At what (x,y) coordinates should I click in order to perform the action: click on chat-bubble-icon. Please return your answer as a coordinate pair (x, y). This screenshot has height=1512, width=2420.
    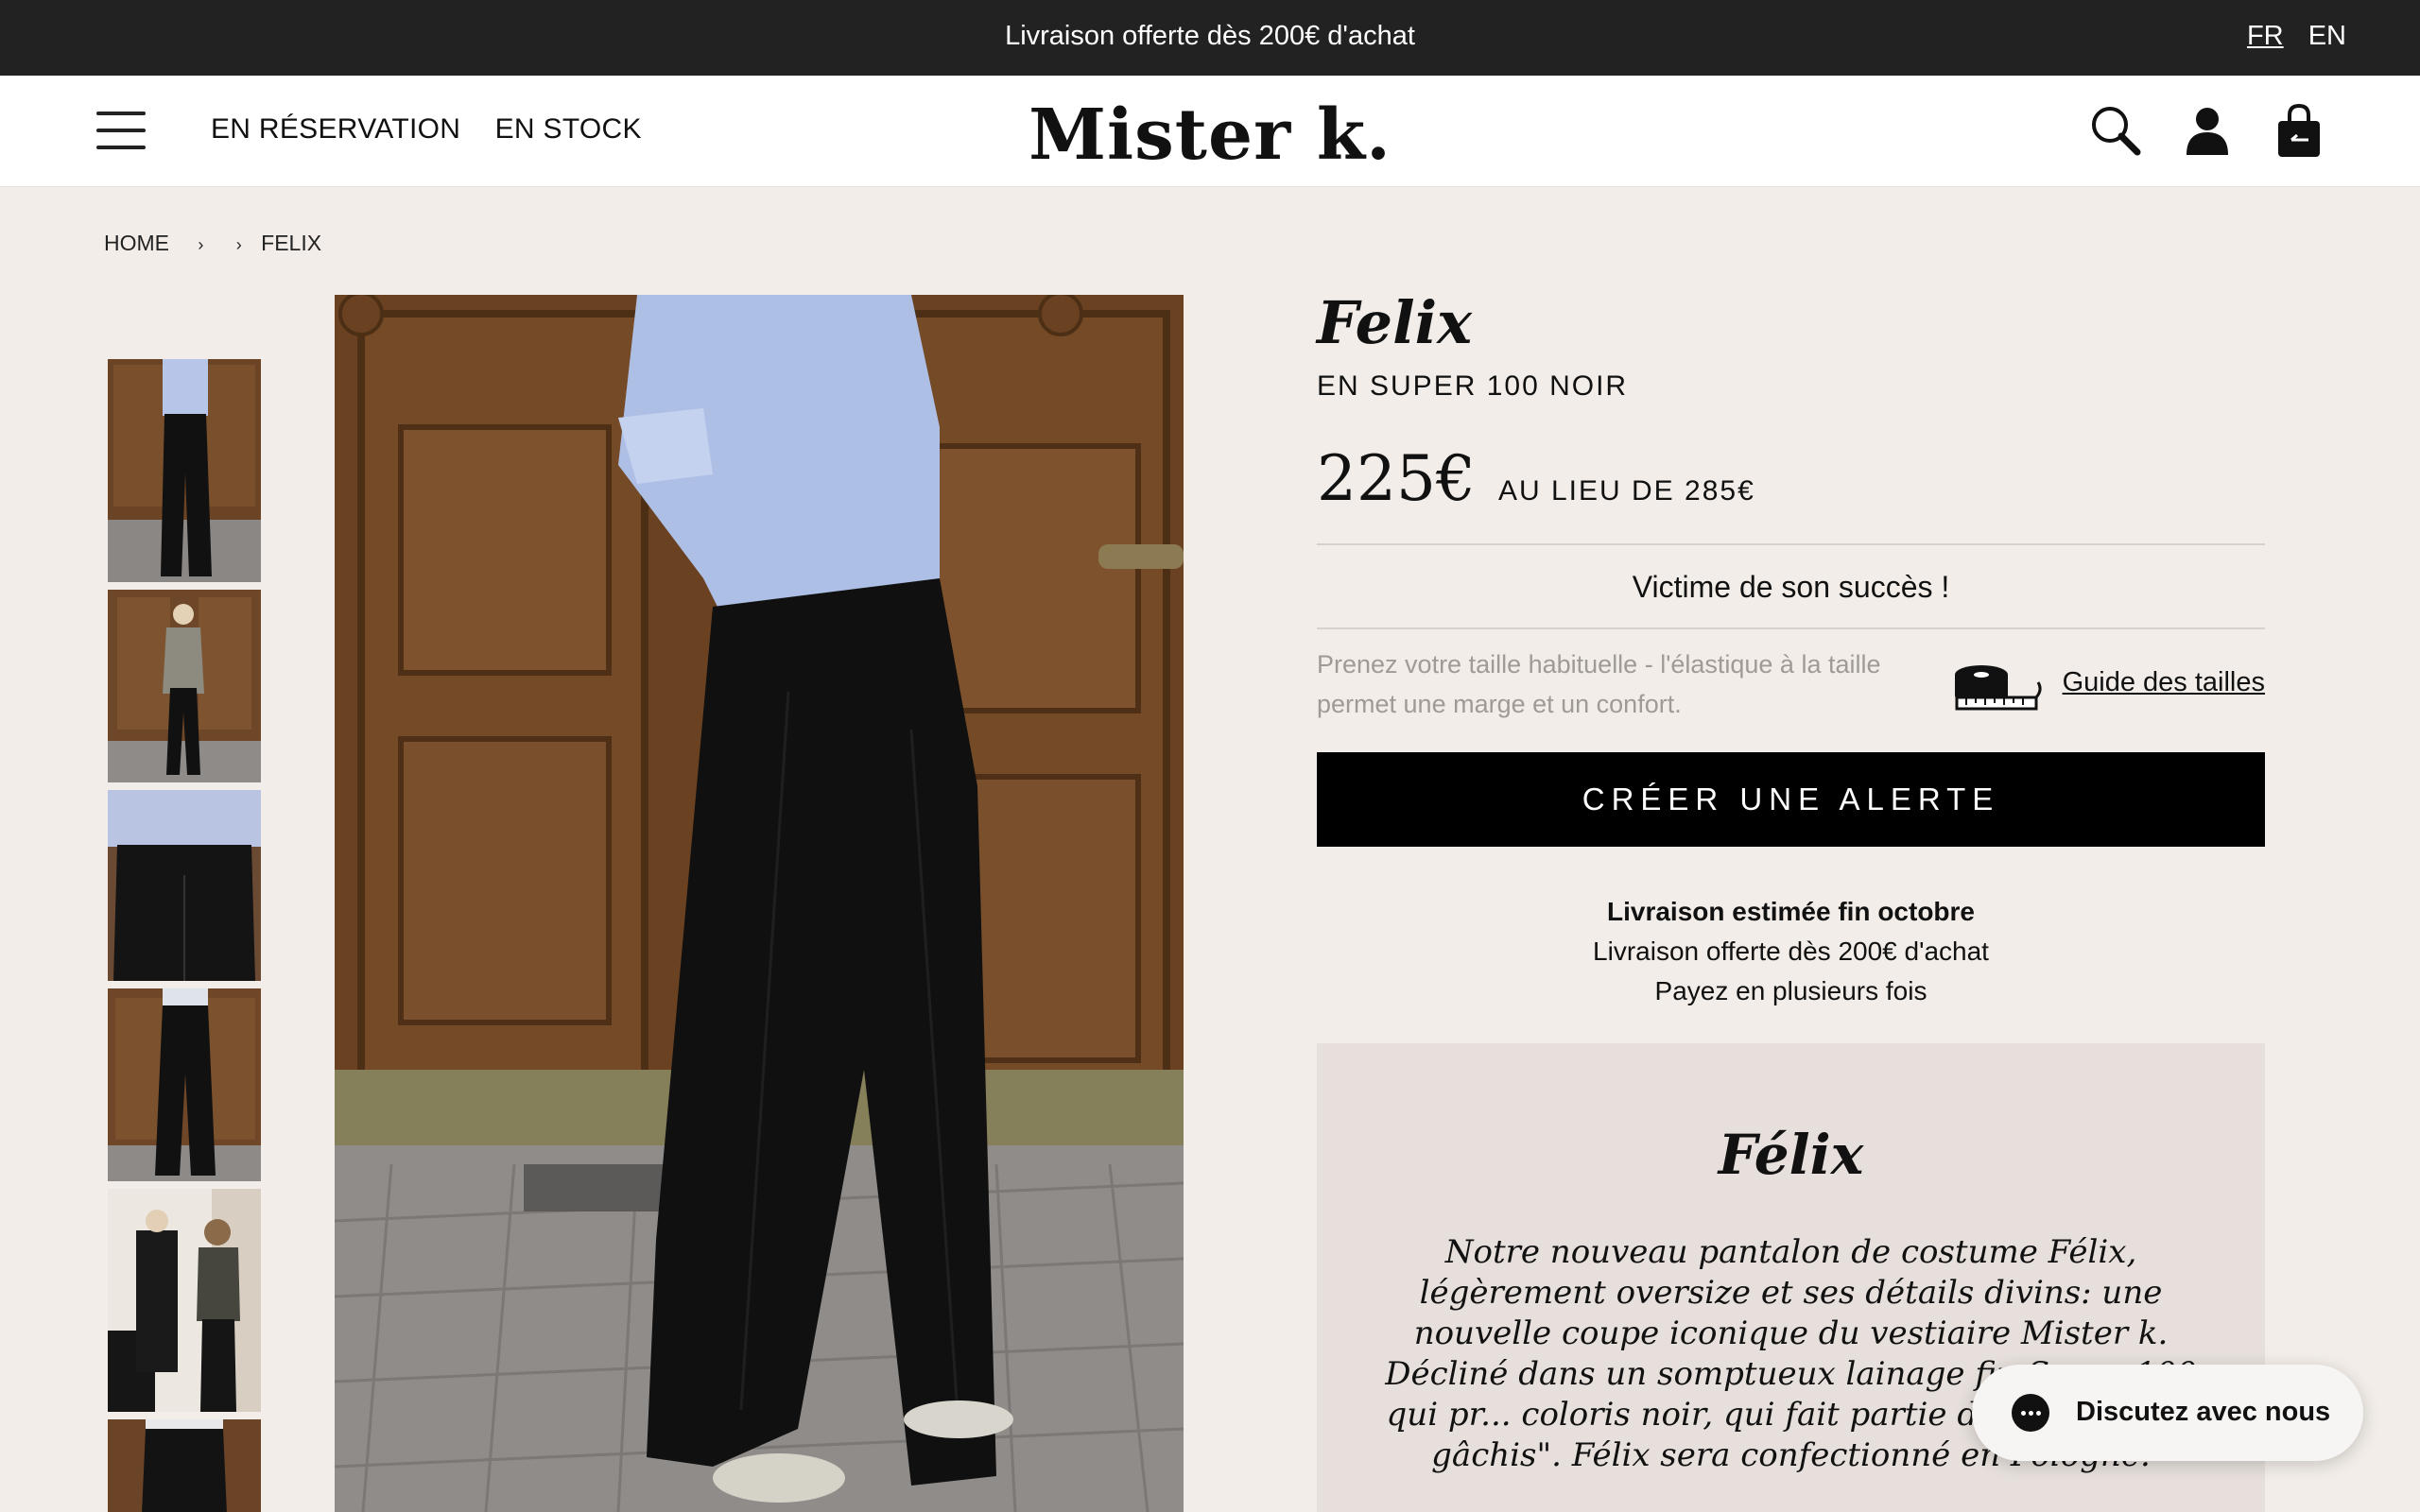
    Looking at the image, I should click on (2031, 1413).